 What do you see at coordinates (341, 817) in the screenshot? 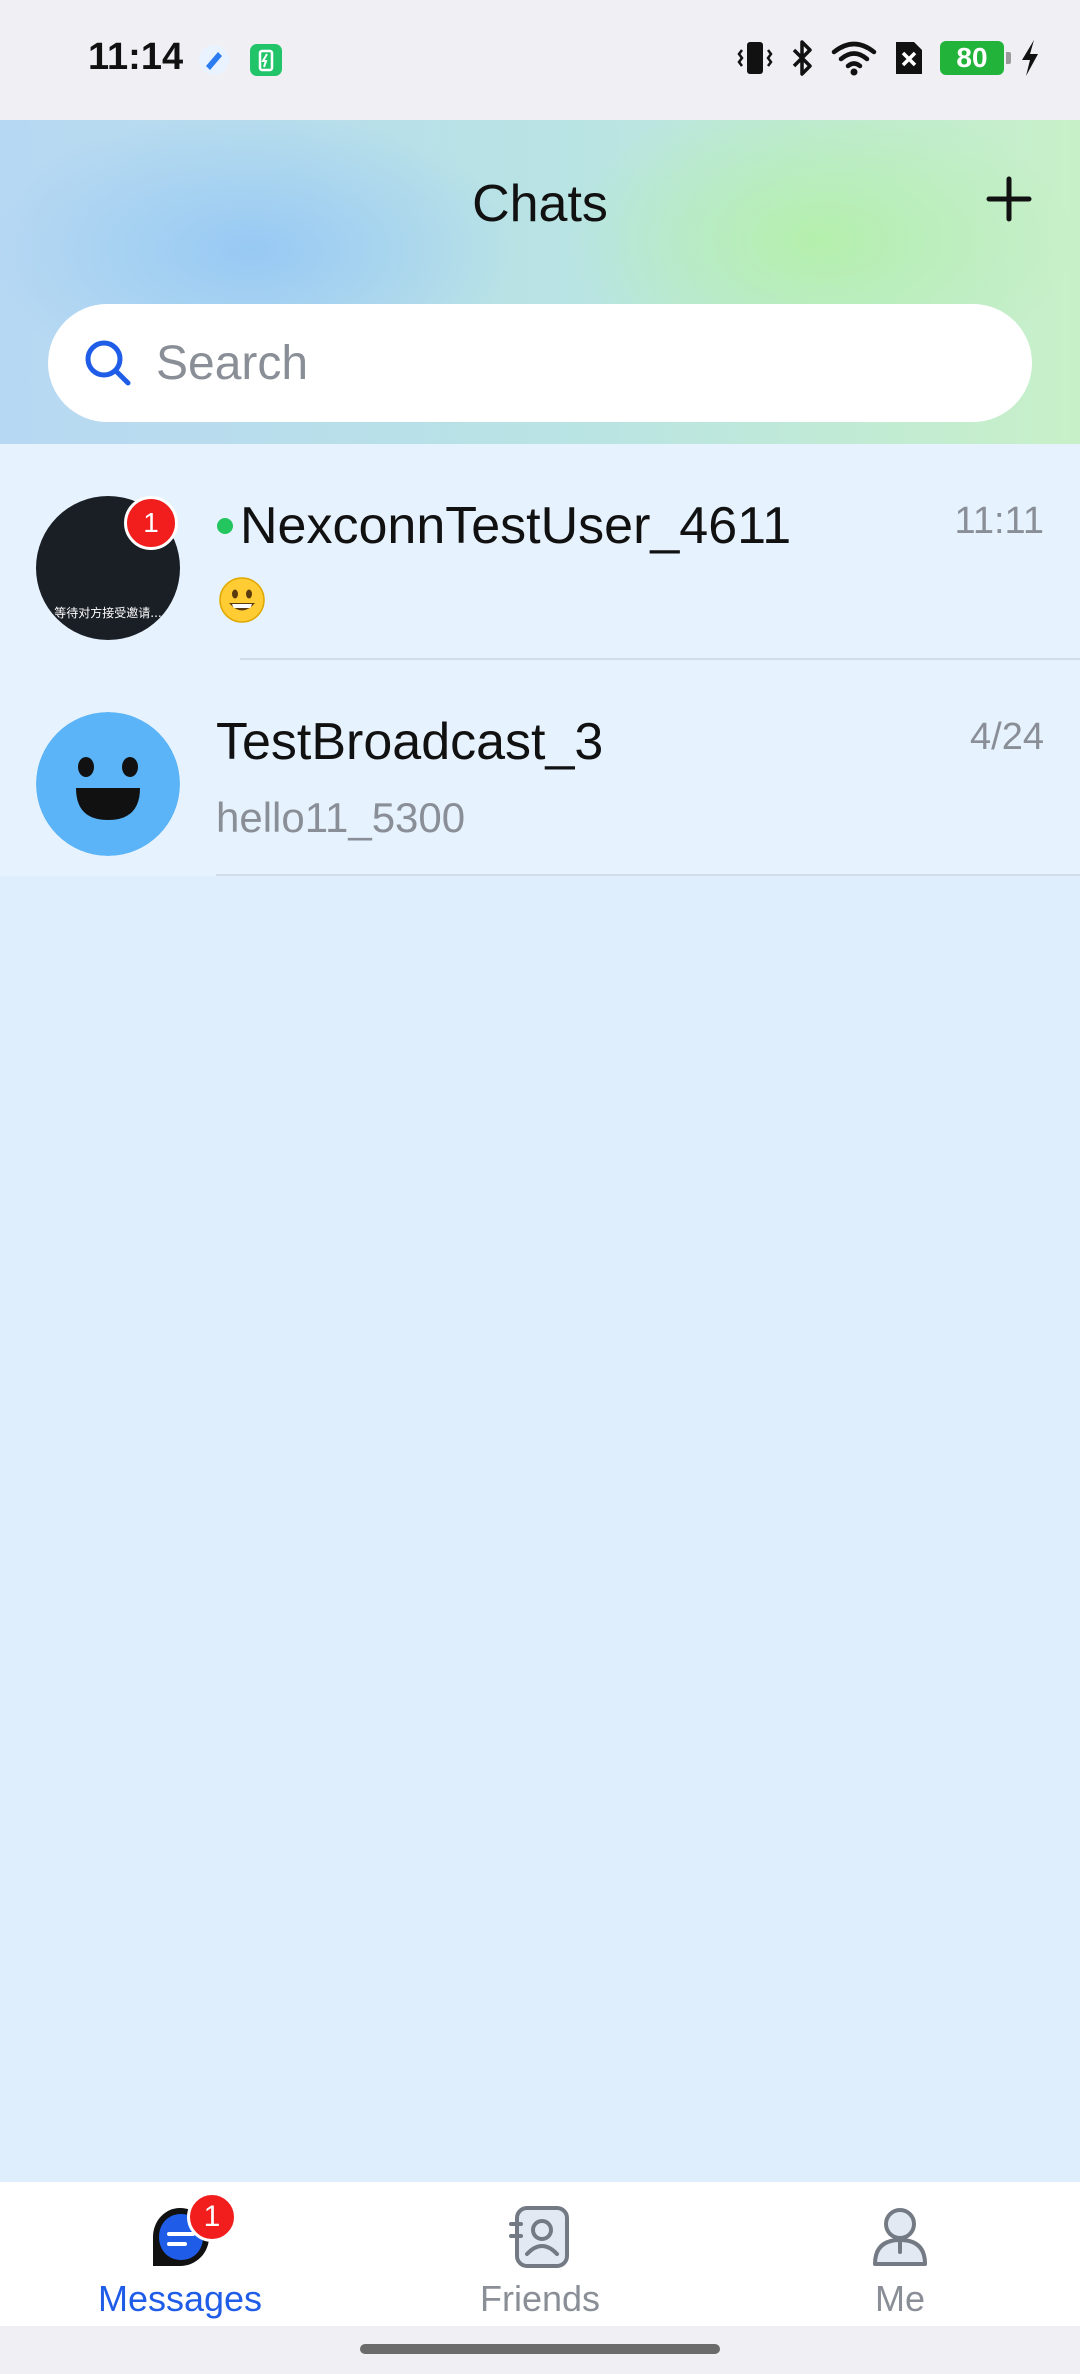
I see `chat-preview: hello11_5300` at bounding box center [341, 817].